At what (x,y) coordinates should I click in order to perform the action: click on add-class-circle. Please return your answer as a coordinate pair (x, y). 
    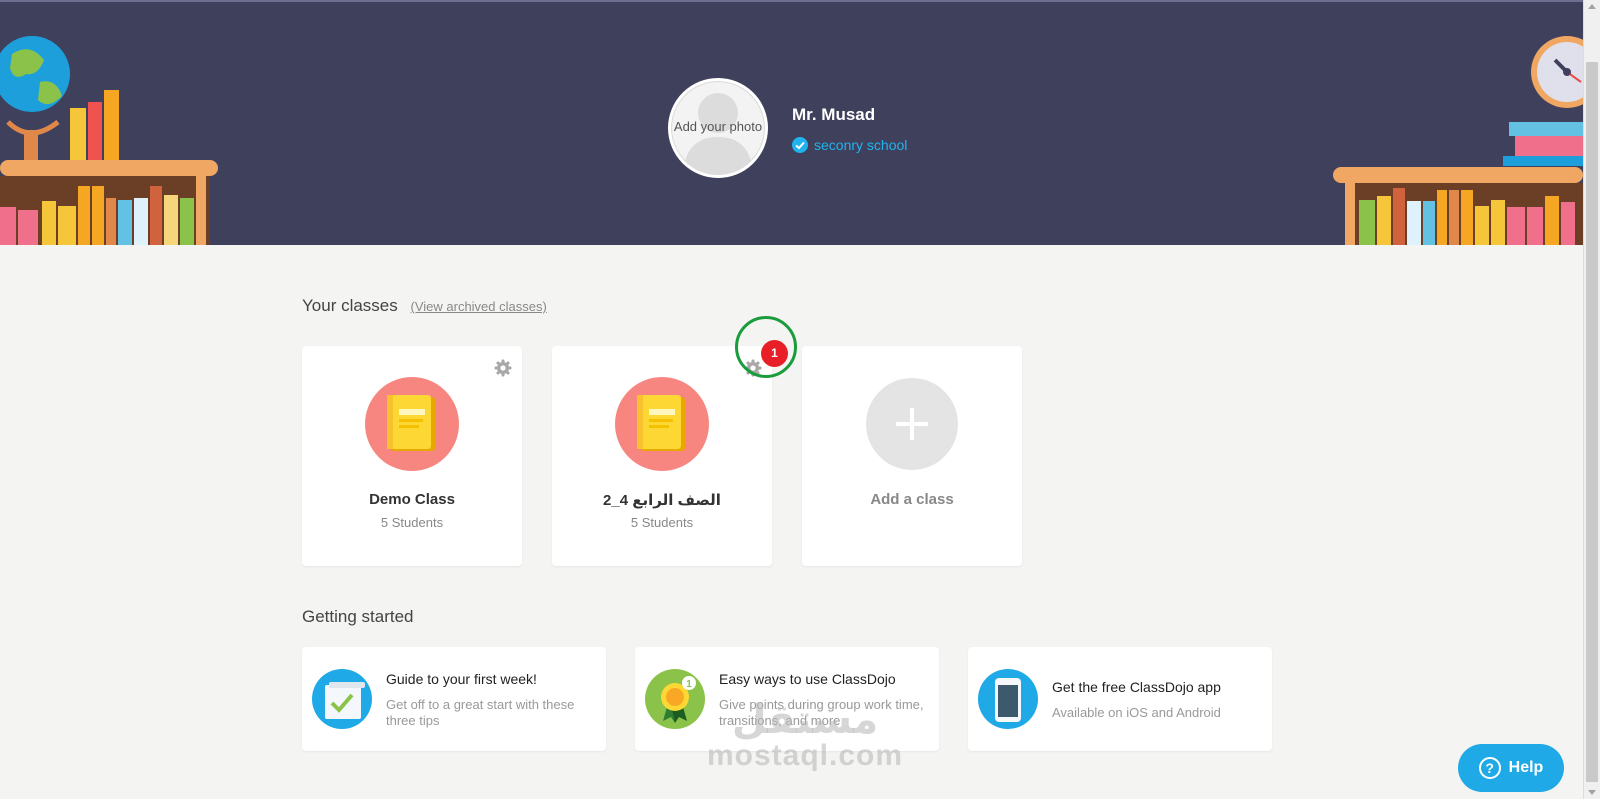
    Looking at the image, I should click on (912, 424).